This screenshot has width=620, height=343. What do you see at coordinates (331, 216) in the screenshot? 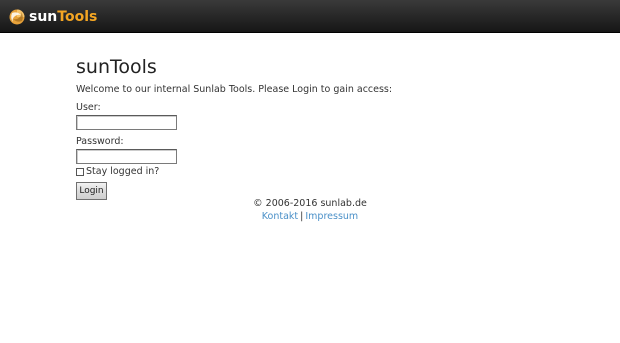
I see `impressum-link: Impressum` at bounding box center [331, 216].